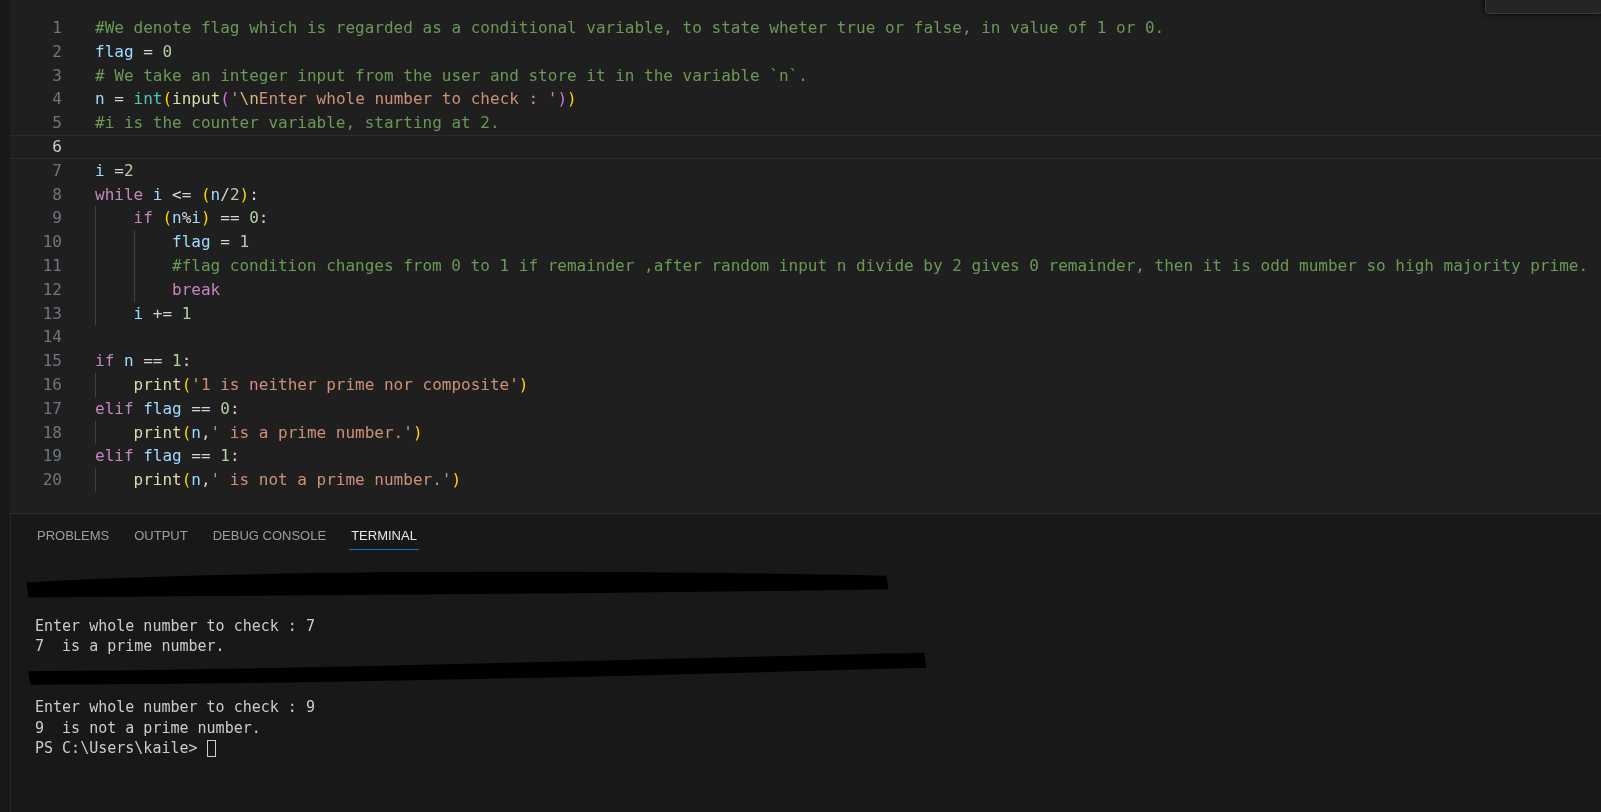 The height and width of the screenshot is (812, 1601). Describe the element at coordinates (186, 218) in the screenshot. I see `code-operator: %` at that location.